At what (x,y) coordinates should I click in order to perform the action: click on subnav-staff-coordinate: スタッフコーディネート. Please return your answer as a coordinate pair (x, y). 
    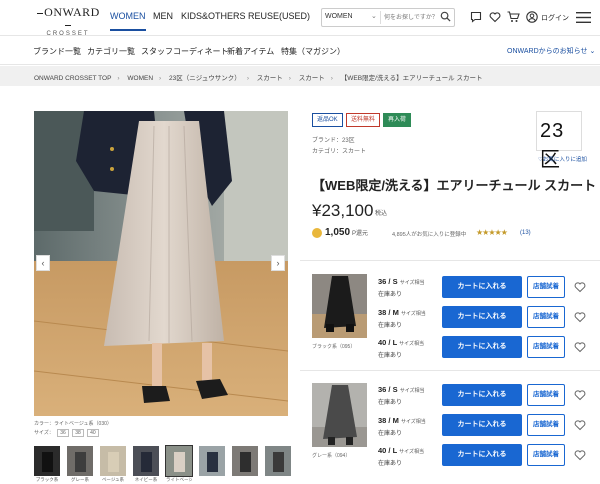
    Looking at the image, I should click on (184, 51).